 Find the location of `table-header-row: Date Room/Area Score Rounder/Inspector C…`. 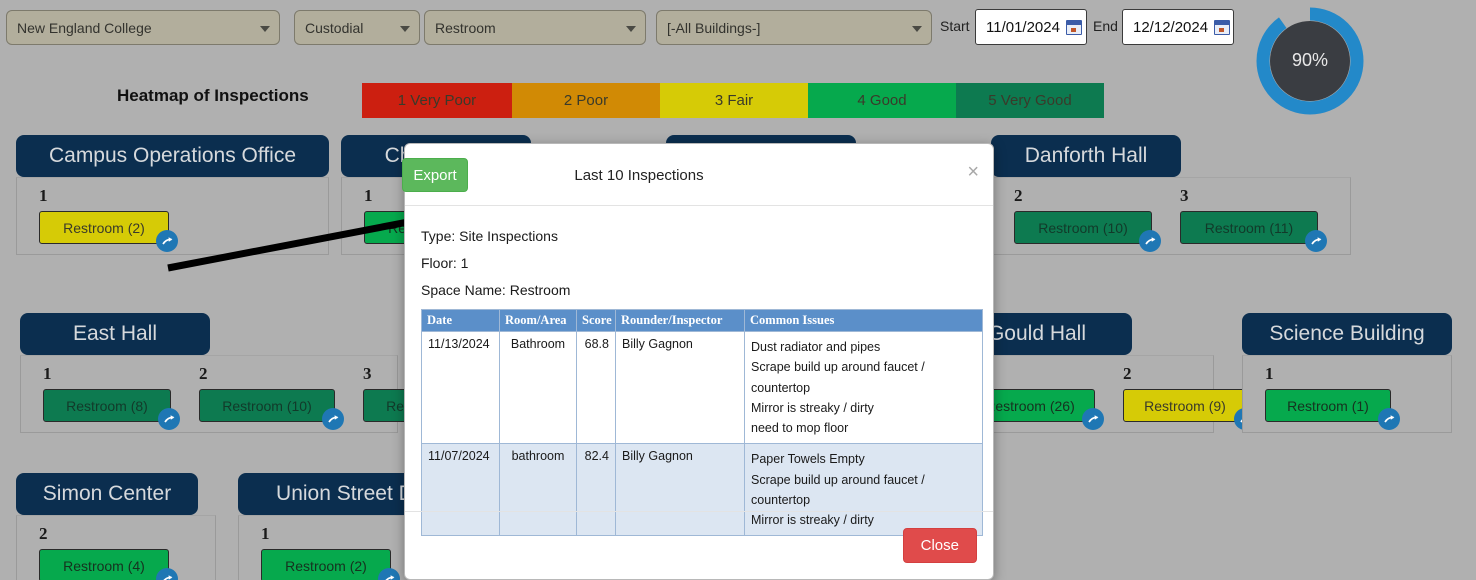

table-header-row: Date Room/Area Score Rounder/Inspector C… is located at coordinates (702, 320).